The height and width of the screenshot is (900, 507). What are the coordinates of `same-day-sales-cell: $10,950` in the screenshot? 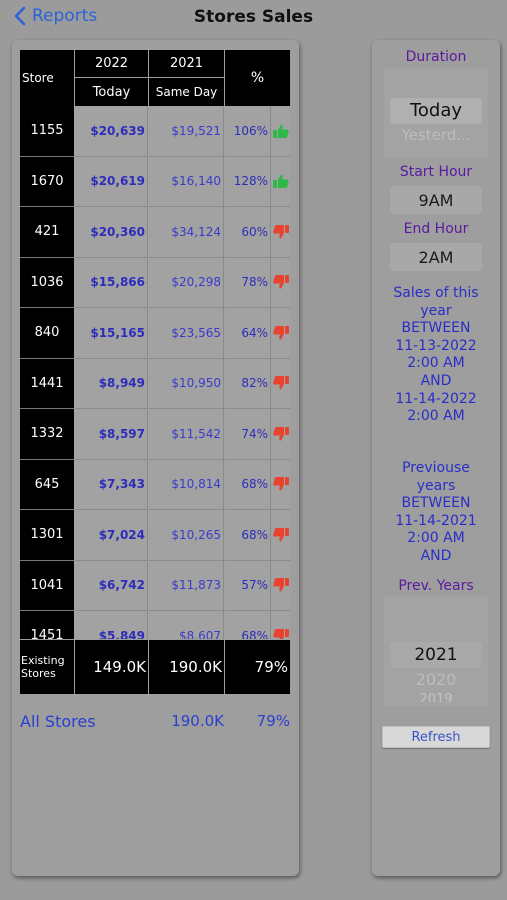 It's located at (186, 383).